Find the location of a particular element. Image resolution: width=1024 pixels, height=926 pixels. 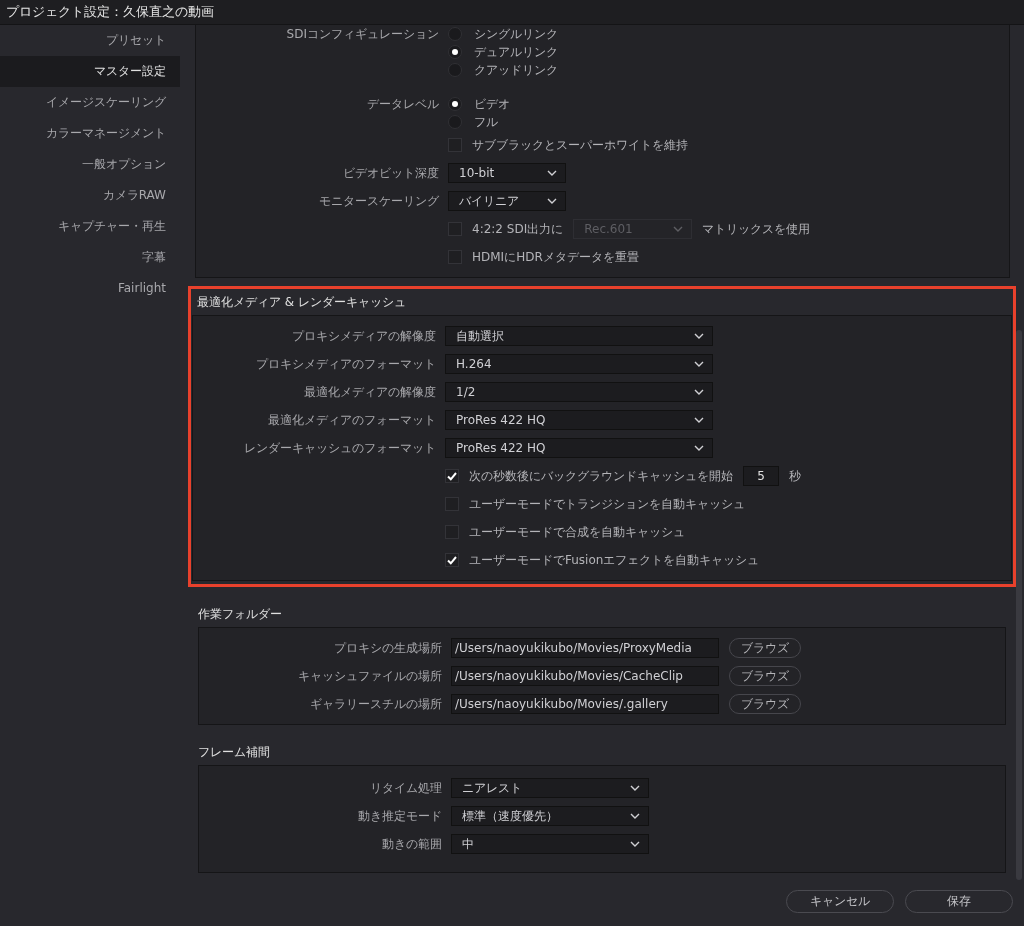

dropdown: ニアレスト is located at coordinates (550, 788).